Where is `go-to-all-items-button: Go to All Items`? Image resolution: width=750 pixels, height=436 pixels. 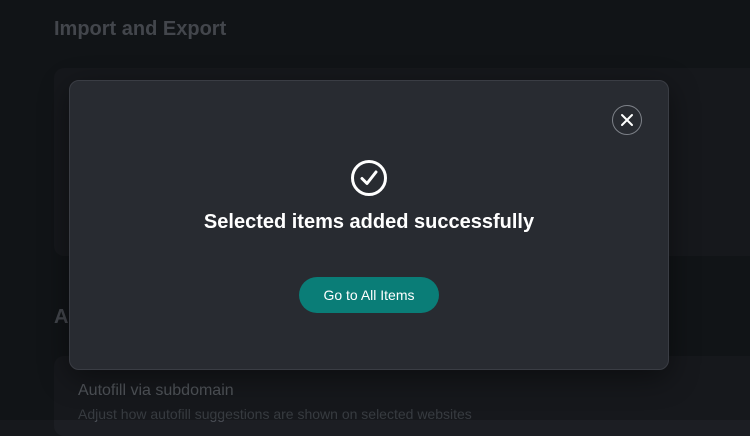 go-to-all-items-button: Go to All Items is located at coordinates (369, 295).